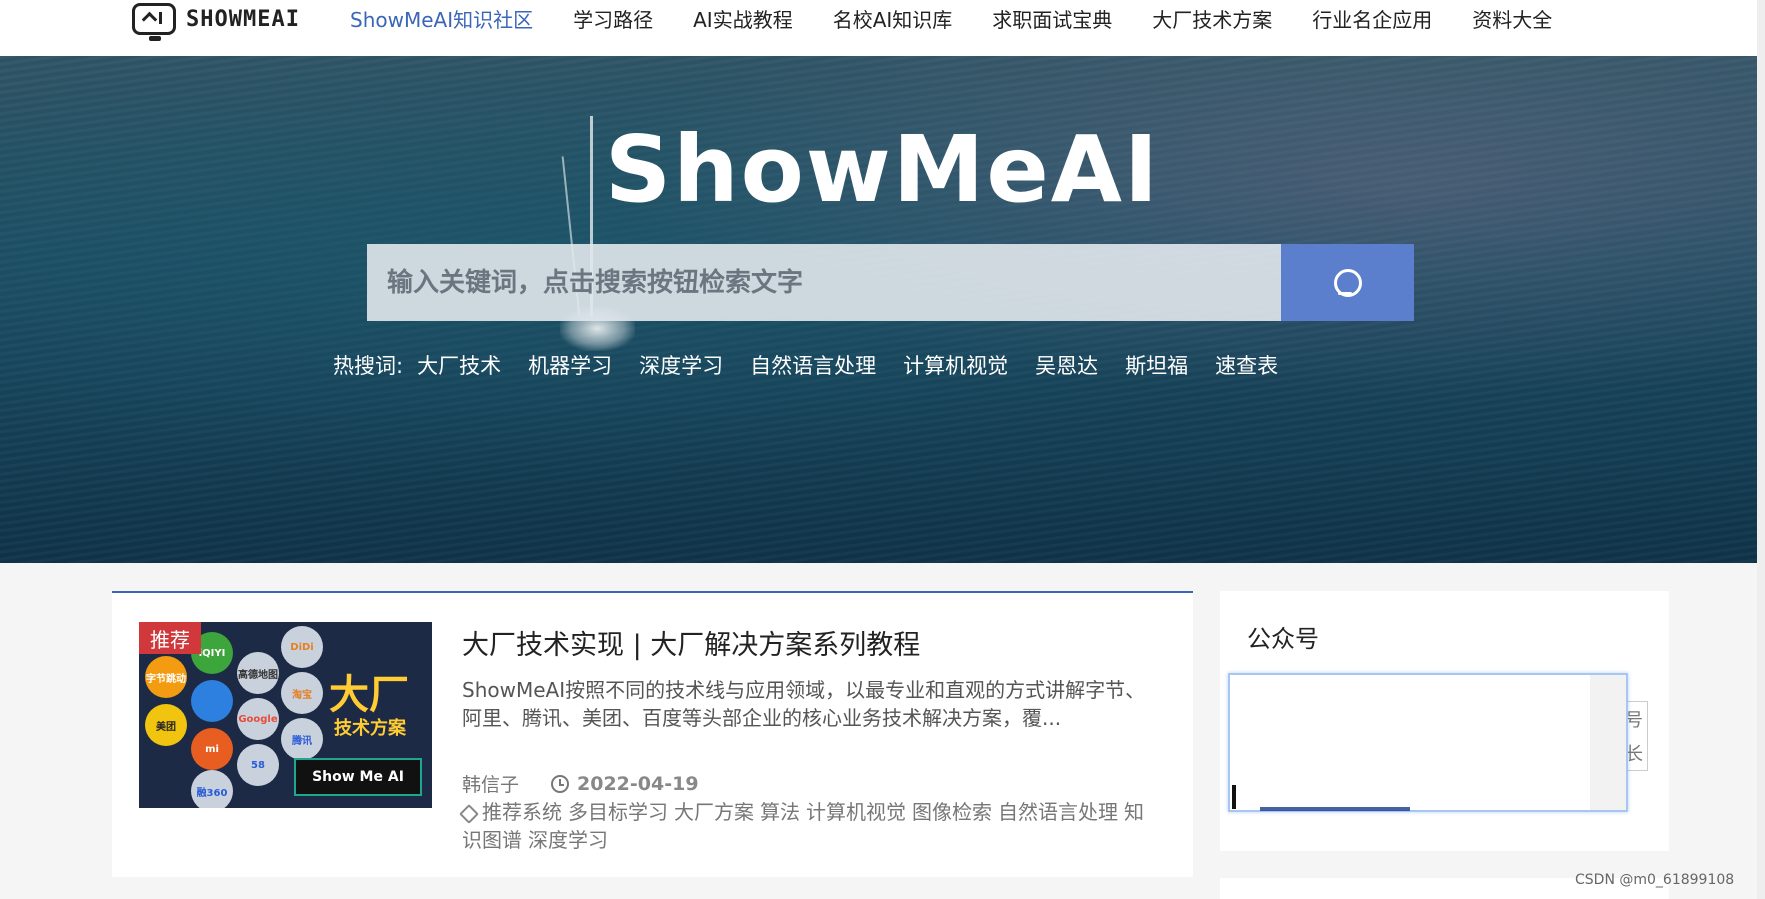 The image size is (1765, 899). I want to click on nav-item-industry: 行业名企应用, so click(1372, 18).